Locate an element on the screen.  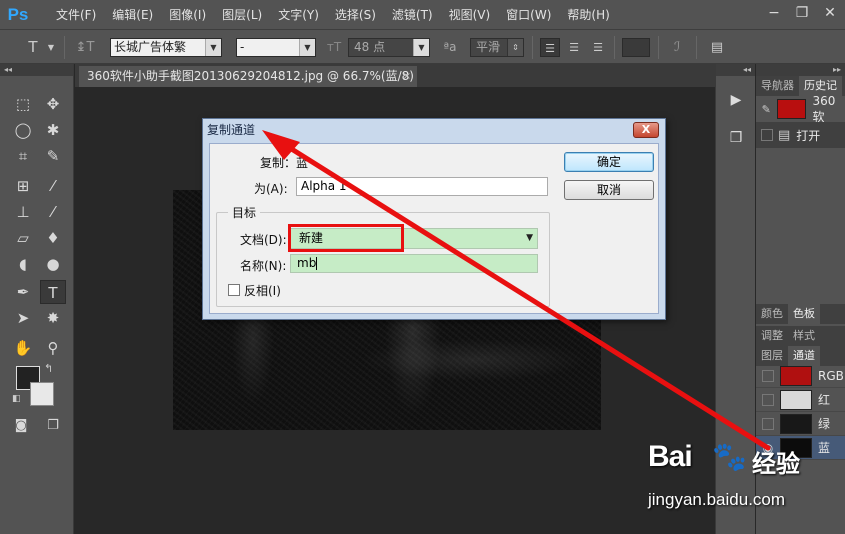
move-icon: ✥ is located at coordinates (53, 104).